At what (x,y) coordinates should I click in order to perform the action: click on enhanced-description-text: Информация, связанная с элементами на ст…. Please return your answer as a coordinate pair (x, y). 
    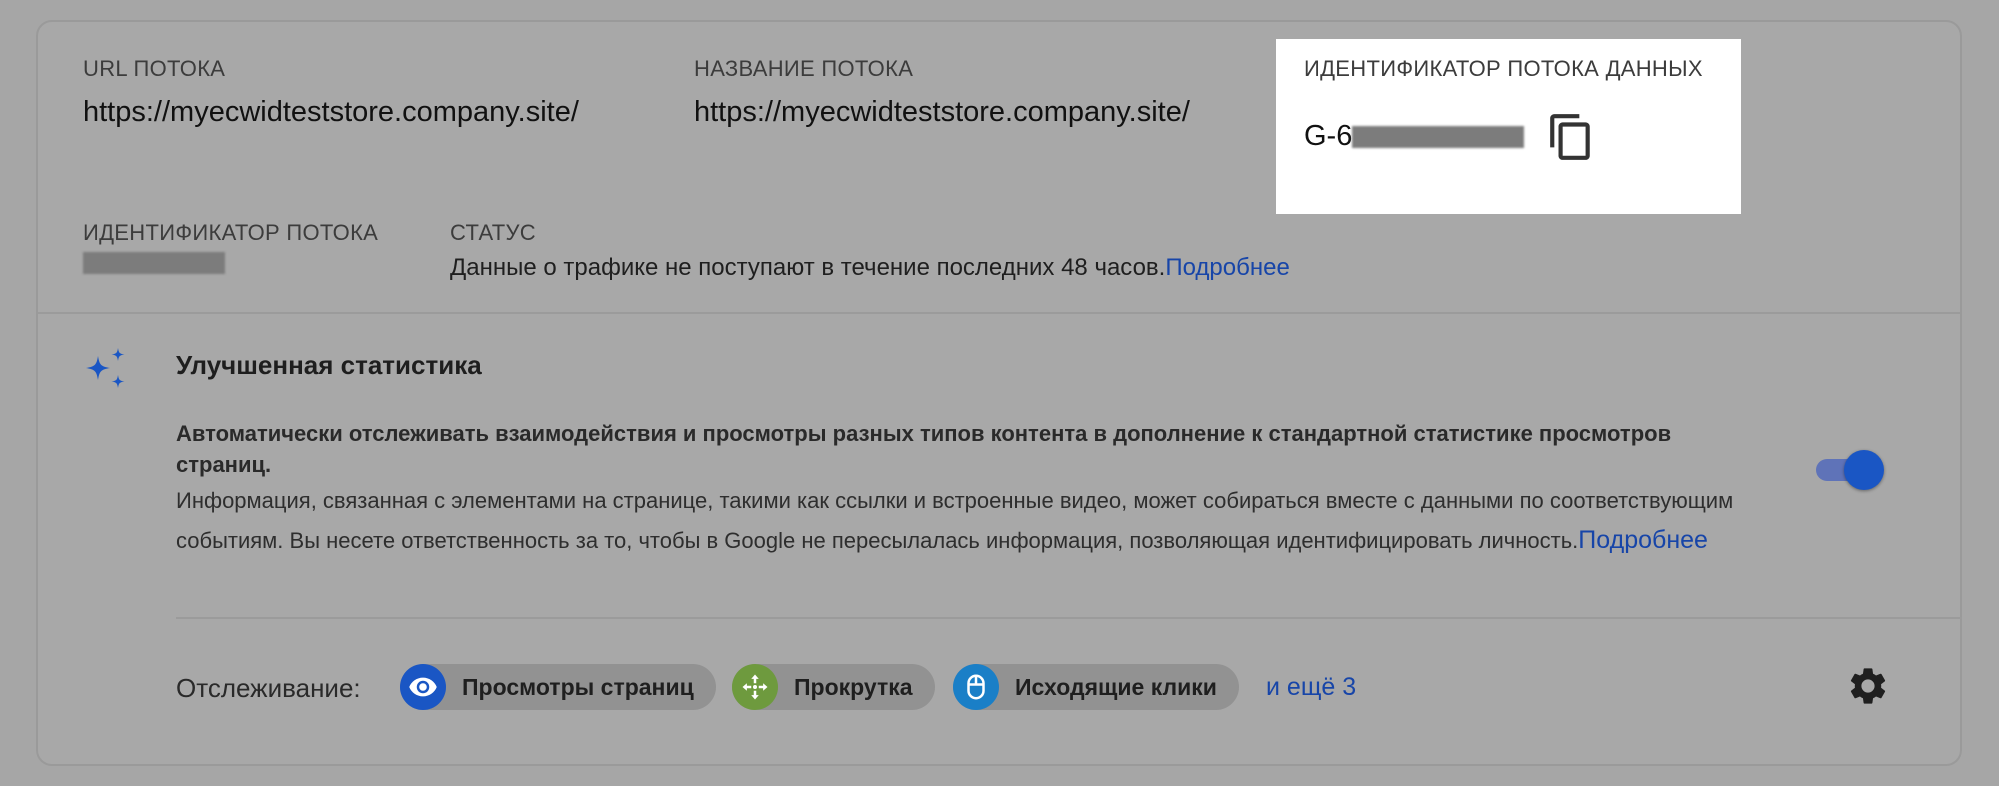
    Looking at the image, I should click on (955, 520).